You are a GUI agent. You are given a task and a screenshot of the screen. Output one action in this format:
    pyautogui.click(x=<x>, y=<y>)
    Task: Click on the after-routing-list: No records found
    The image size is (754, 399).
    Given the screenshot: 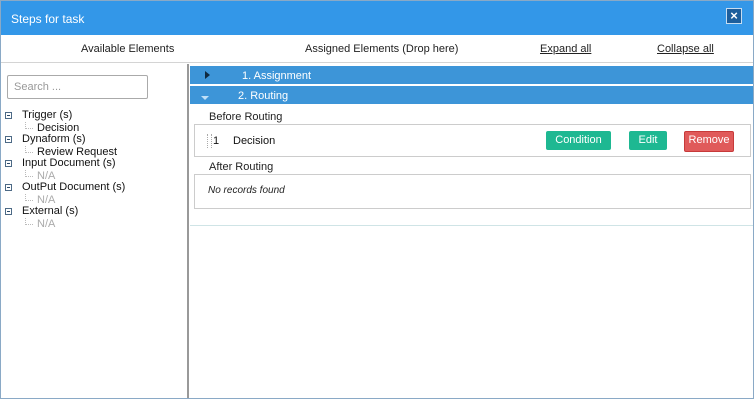 What is the action you would take?
    pyautogui.click(x=472, y=191)
    